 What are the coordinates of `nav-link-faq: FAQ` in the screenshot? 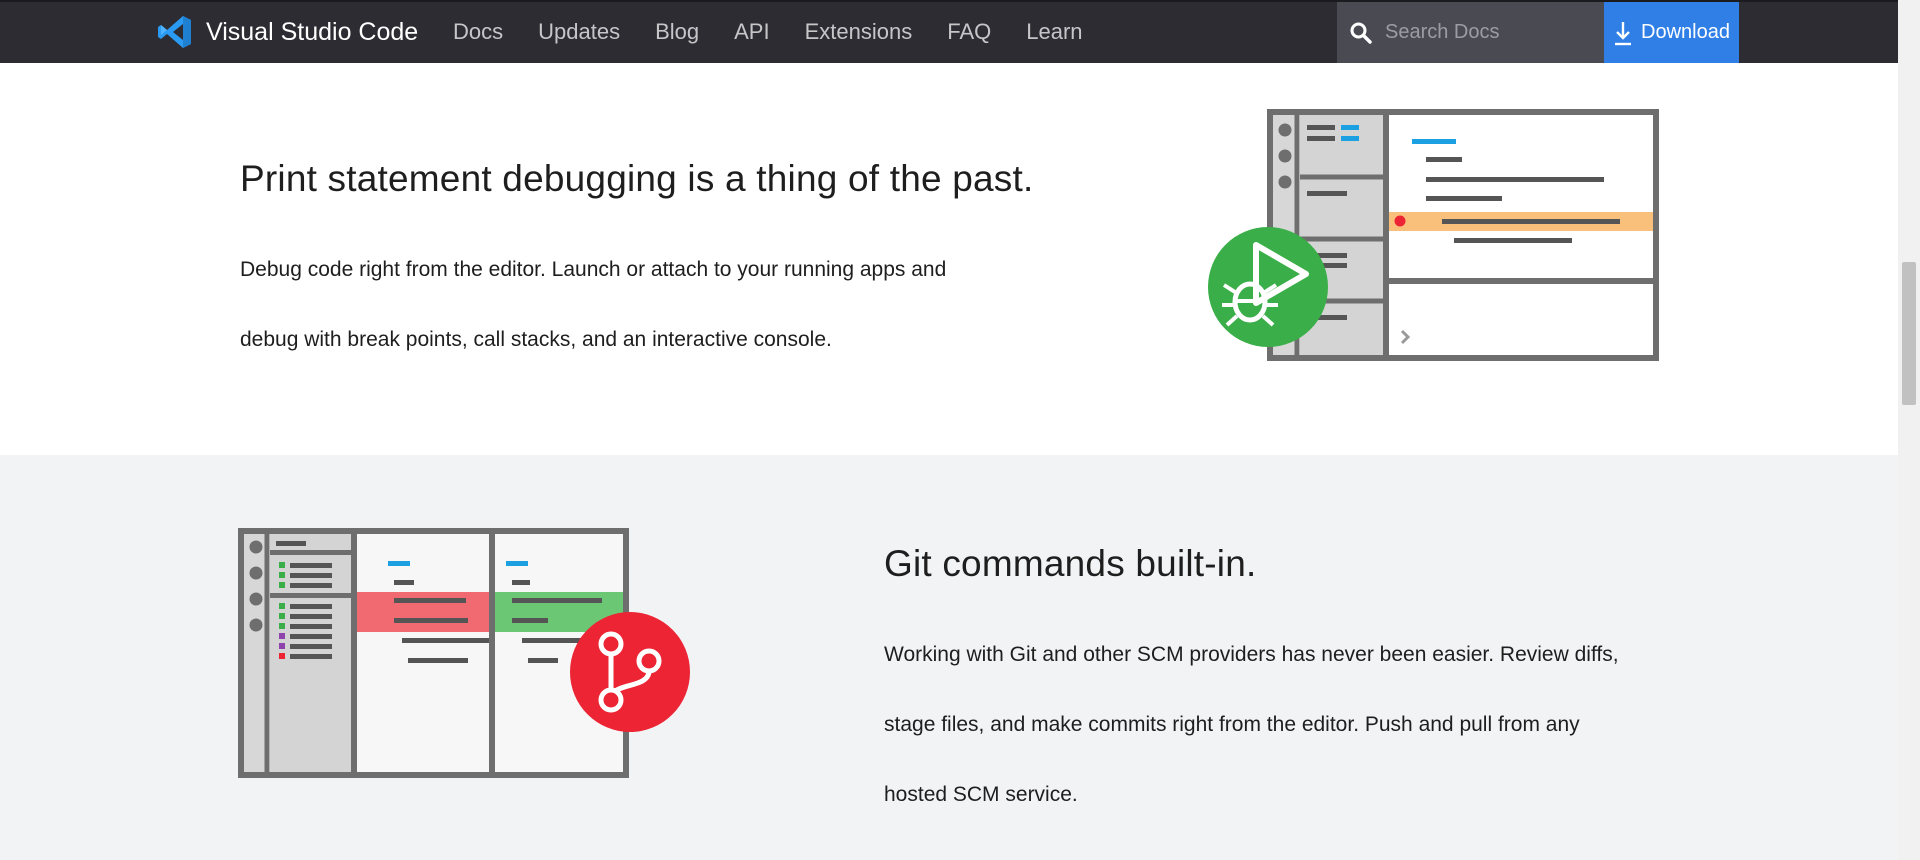 It's located at (969, 32).